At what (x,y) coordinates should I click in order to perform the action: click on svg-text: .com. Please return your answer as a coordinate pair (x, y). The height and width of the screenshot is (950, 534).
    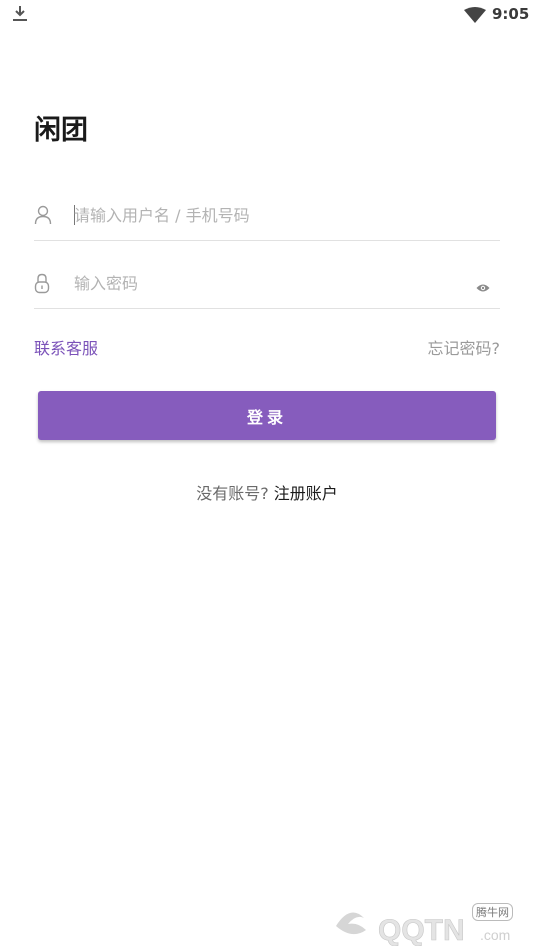
    Looking at the image, I should click on (495, 935).